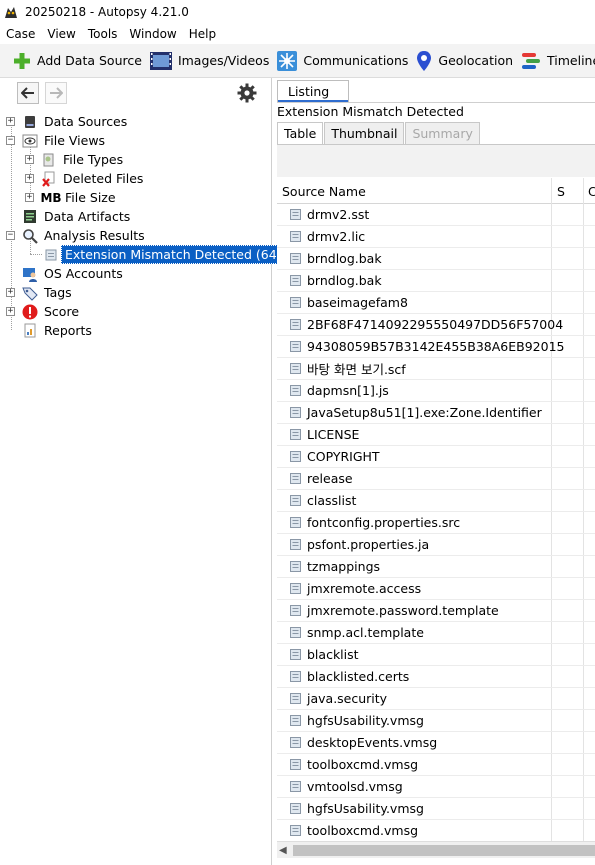  What do you see at coordinates (436, 237) in the screenshot?
I see `table-row: drmv2.lic` at bounding box center [436, 237].